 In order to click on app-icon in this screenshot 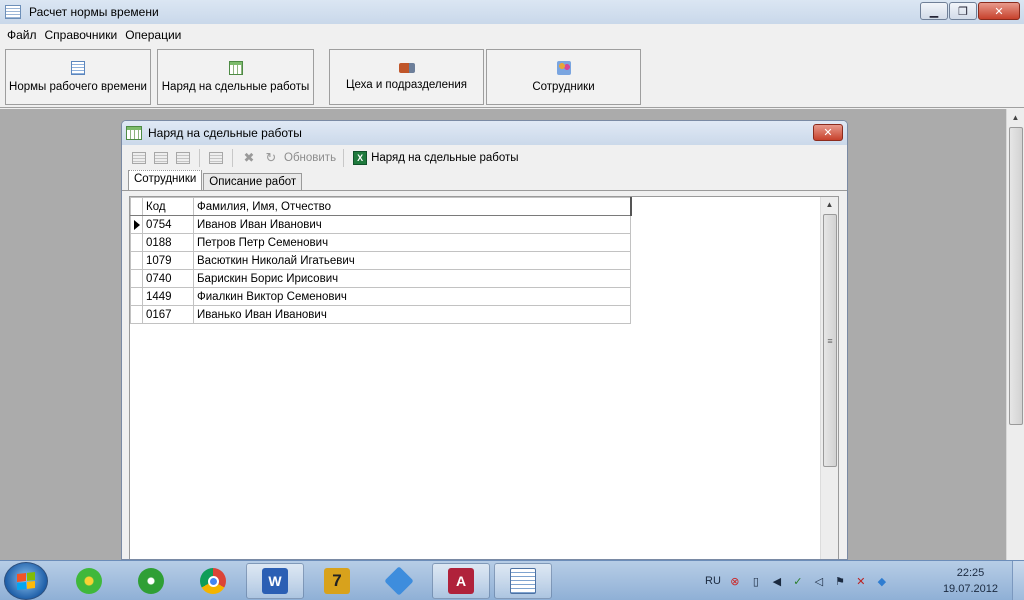, I will do `click(13, 12)`.